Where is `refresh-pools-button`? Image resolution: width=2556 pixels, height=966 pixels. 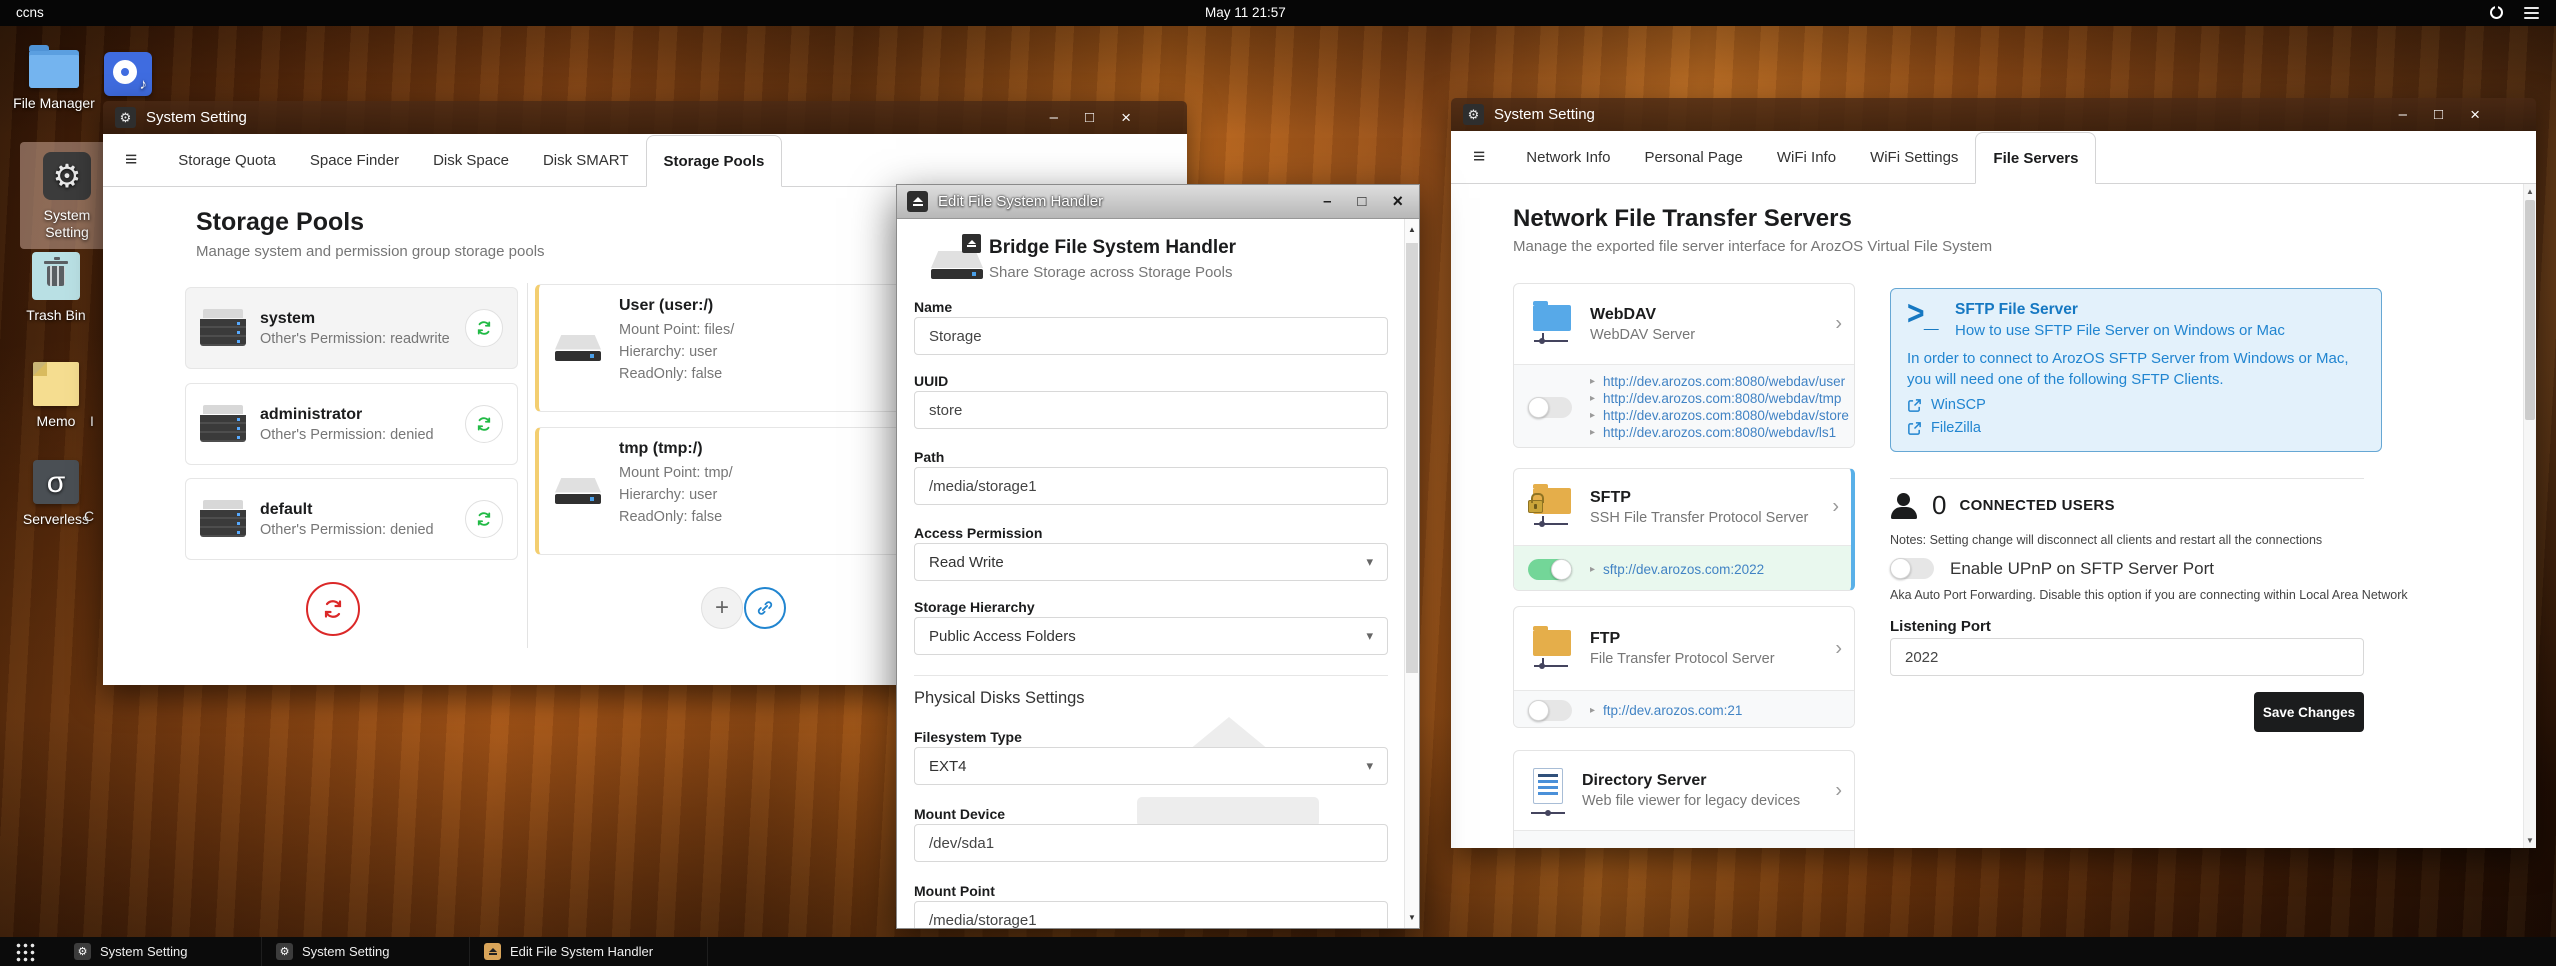 refresh-pools-button is located at coordinates (333, 609).